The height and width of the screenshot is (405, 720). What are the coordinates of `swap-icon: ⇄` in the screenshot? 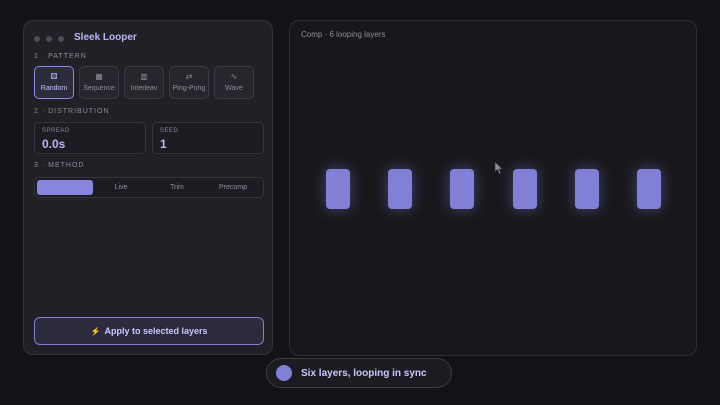 It's located at (189, 76).